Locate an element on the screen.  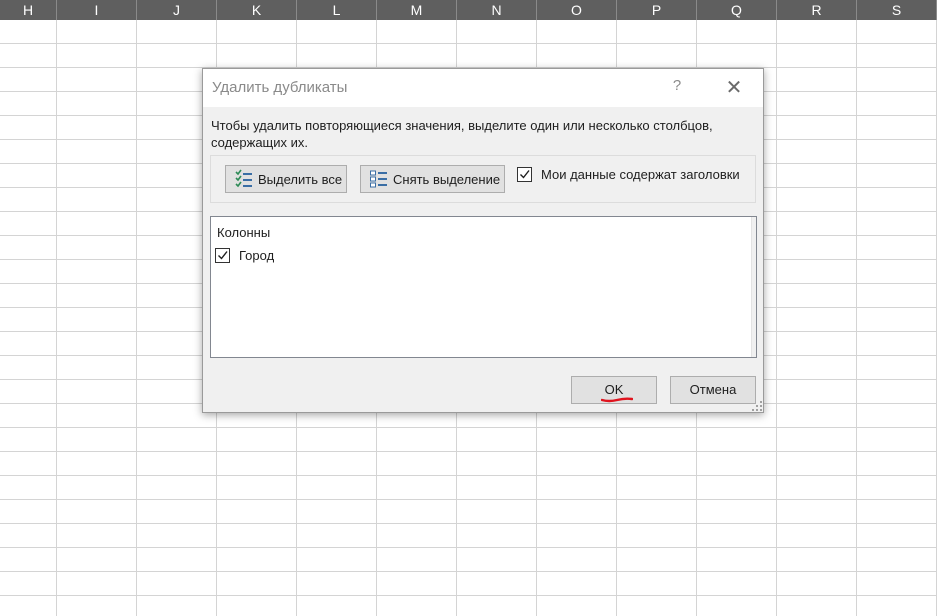
column-header-i: I is located at coordinates (97, 10).